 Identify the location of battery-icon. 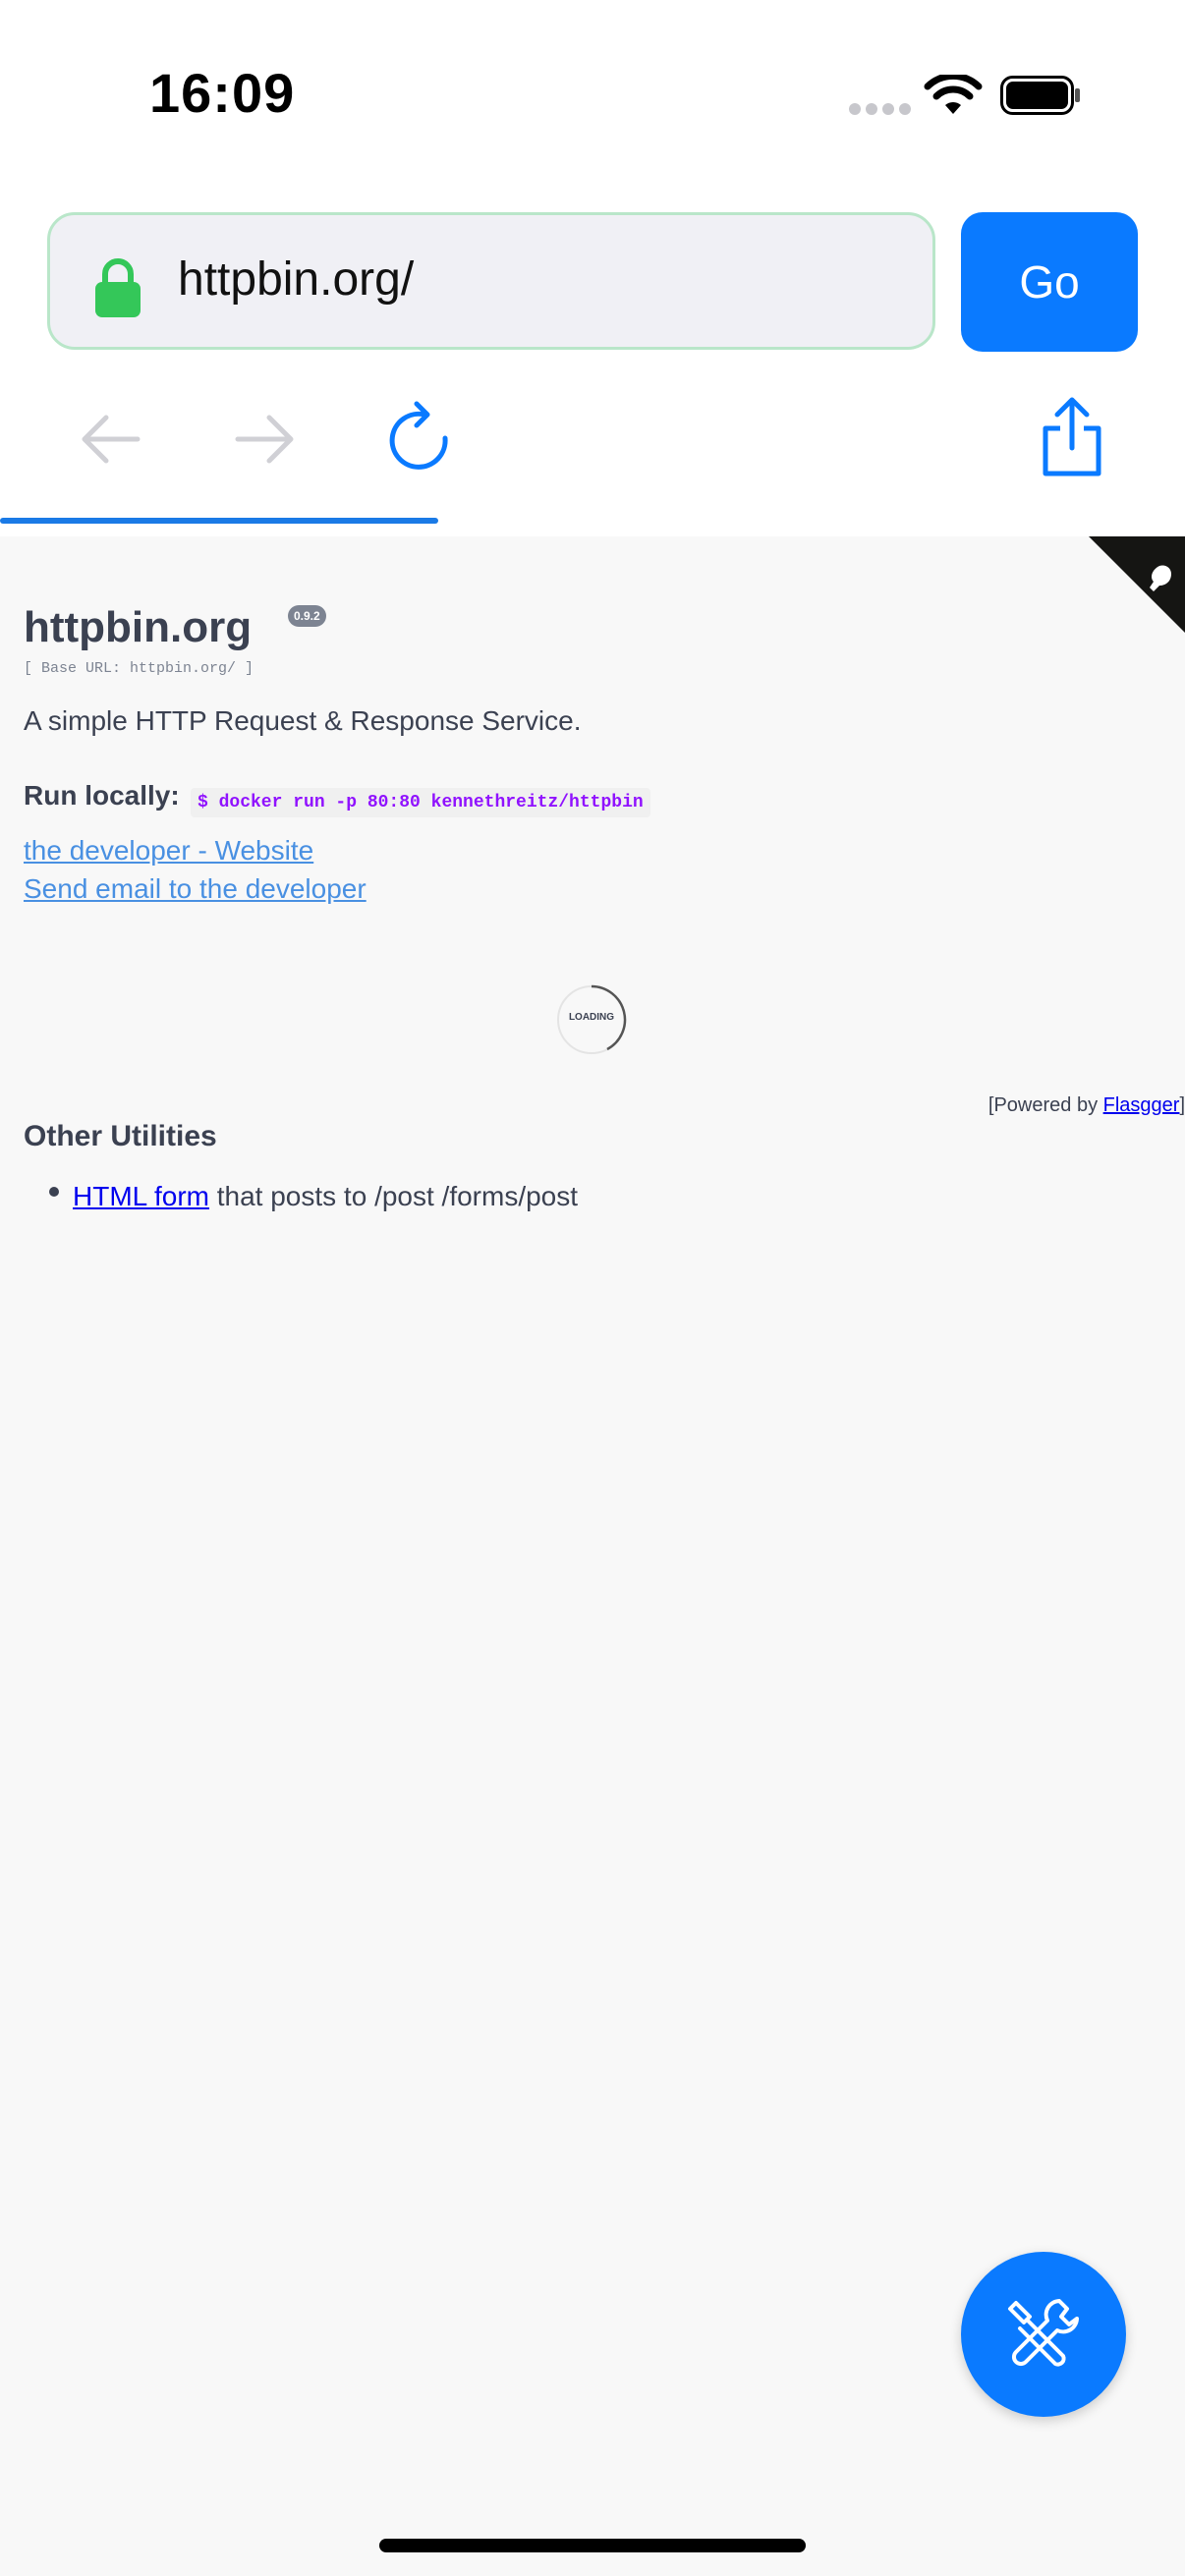
(1040, 95).